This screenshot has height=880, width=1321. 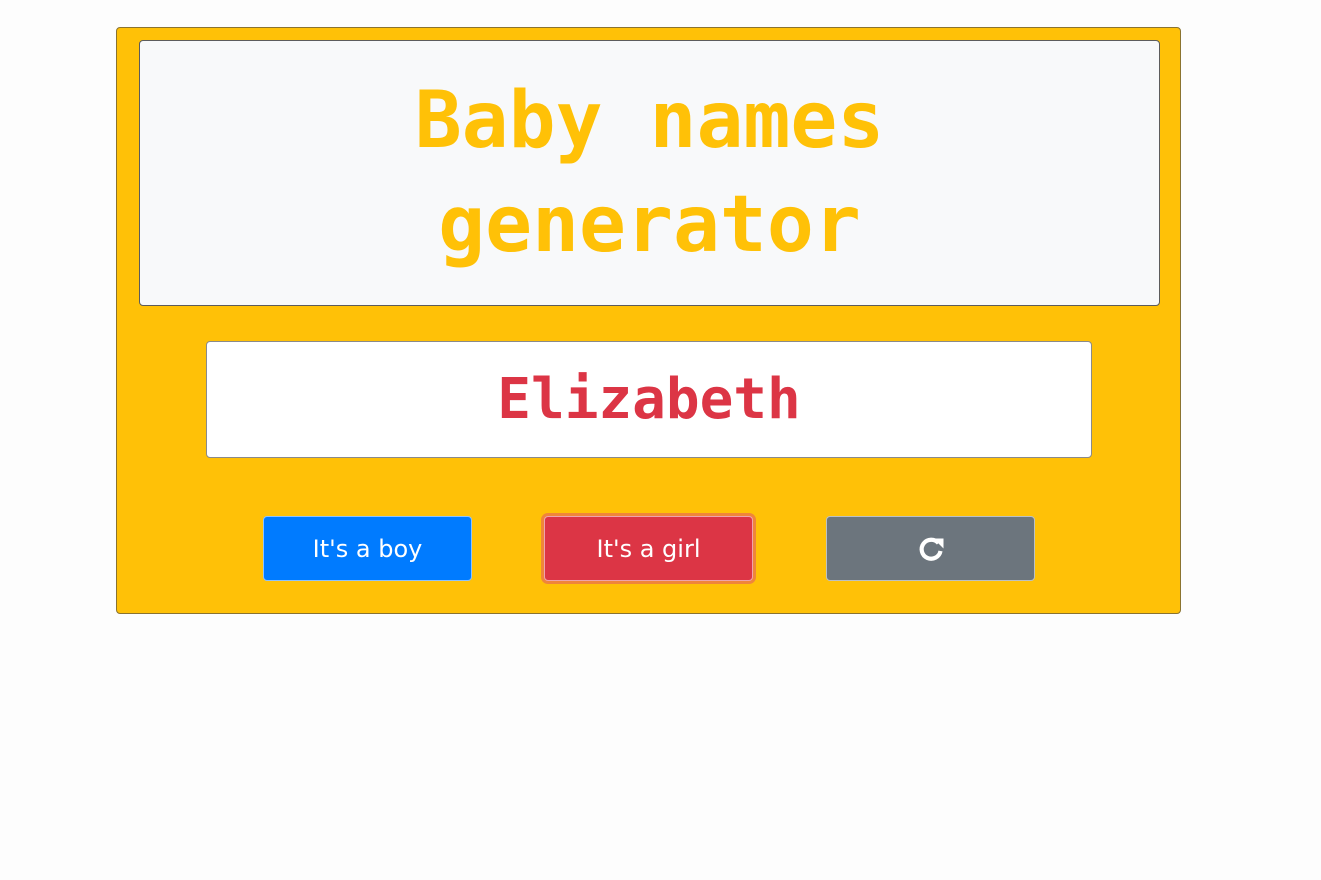 What do you see at coordinates (648, 548) in the screenshot?
I see `girl-button: It's a girl` at bounding box center [648, 548].